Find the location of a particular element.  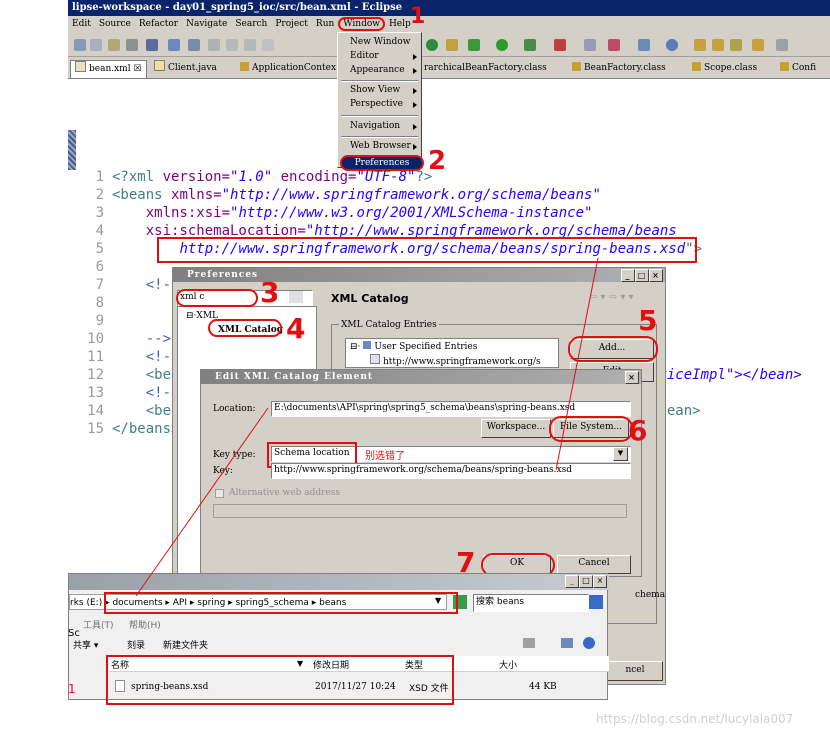

arrow-key-link is located at coordinates (577, 364).